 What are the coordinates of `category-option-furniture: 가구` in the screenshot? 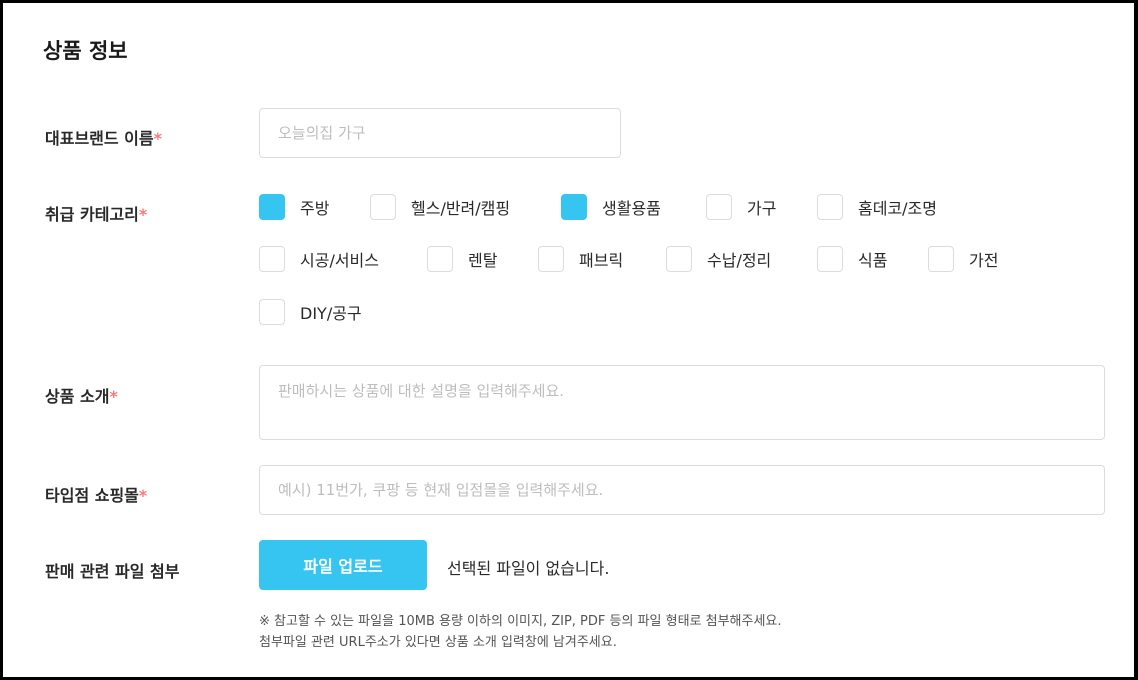 It's located at (741, 207).